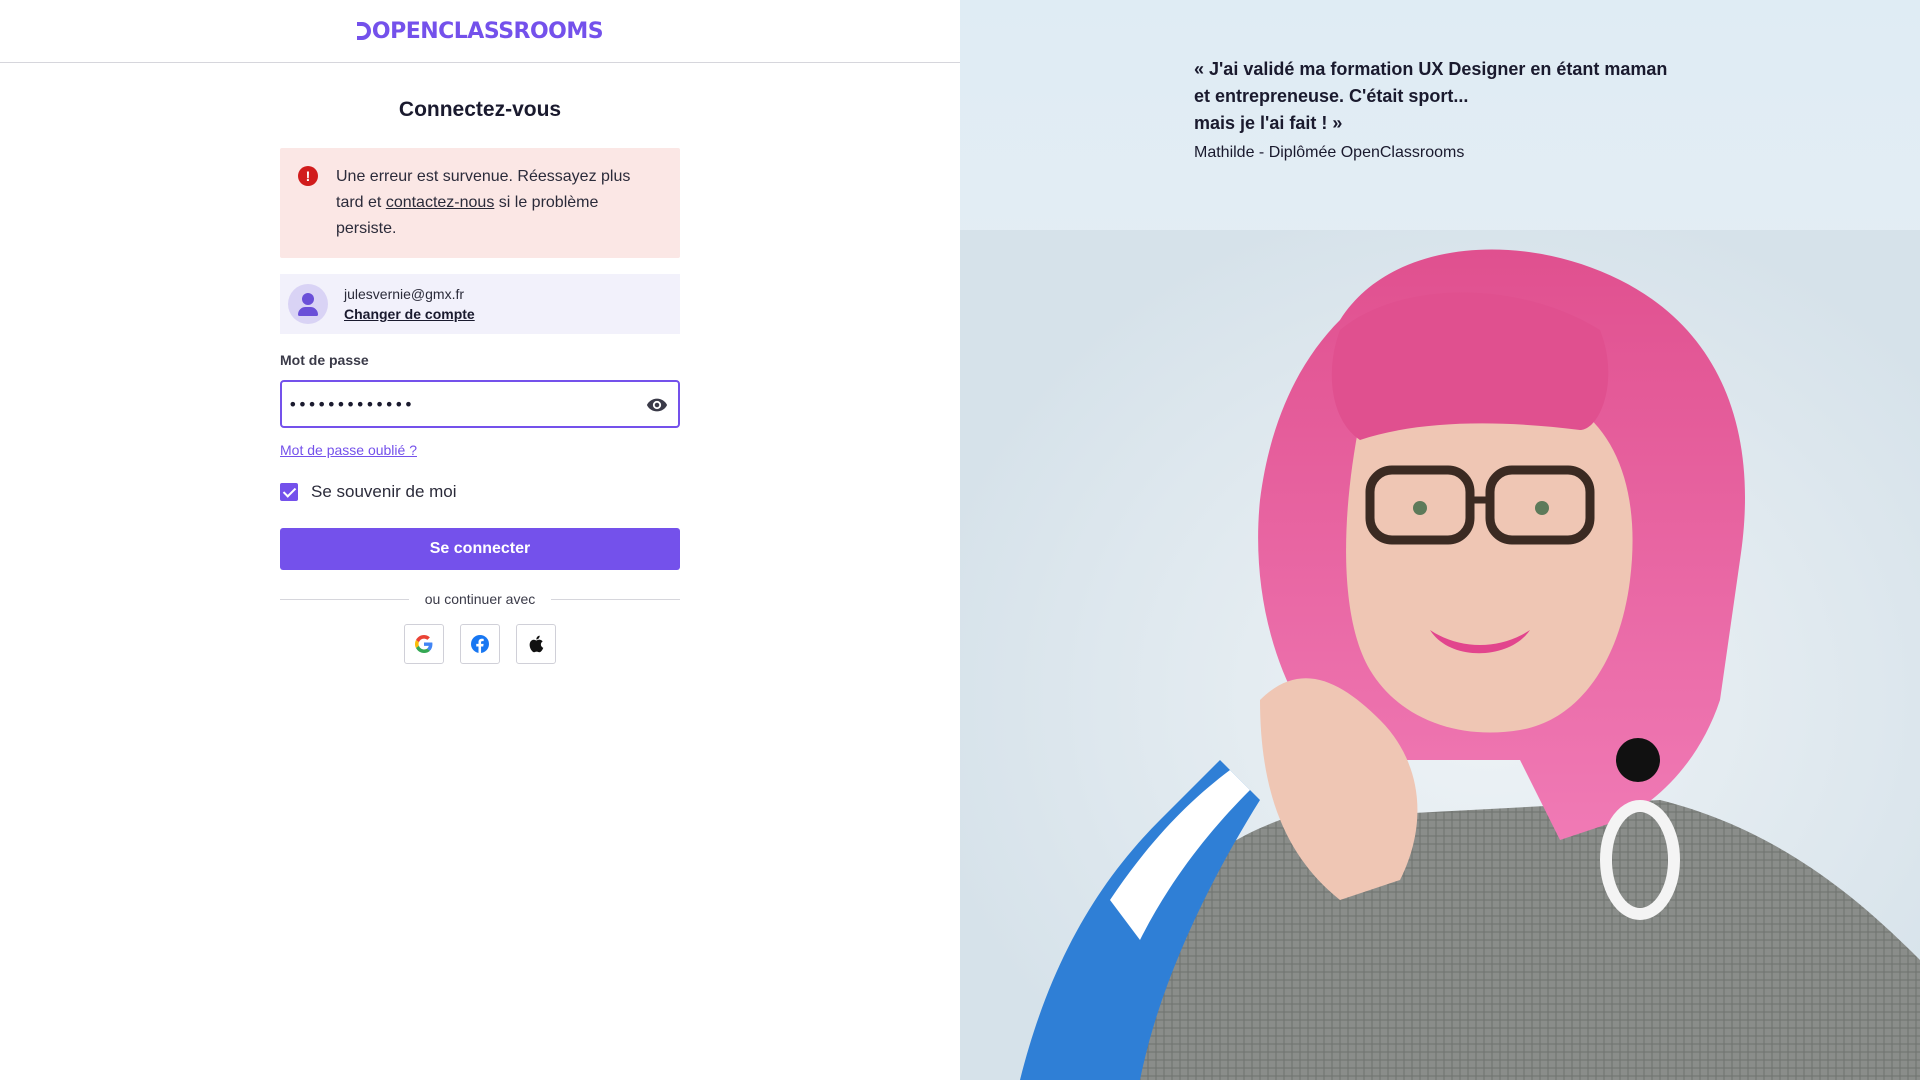 This screenshot has width=1920, height=1080. What do you see at coordinates (308, 176) in the screenshot?
I see `exclamation-icon: !` at bounding box center [308, 176].